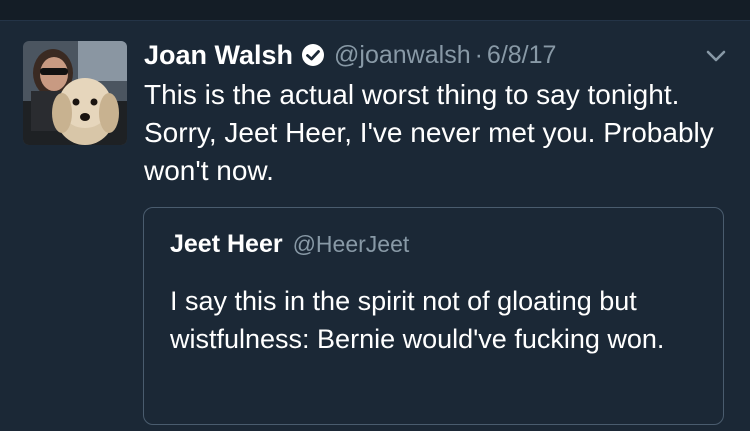 Image resolution: width=750 pixels, height=431 pixels. I want to click on tweet-header: Joan Walsh @joanwalsh · 6/8/17, so click(350, 55).